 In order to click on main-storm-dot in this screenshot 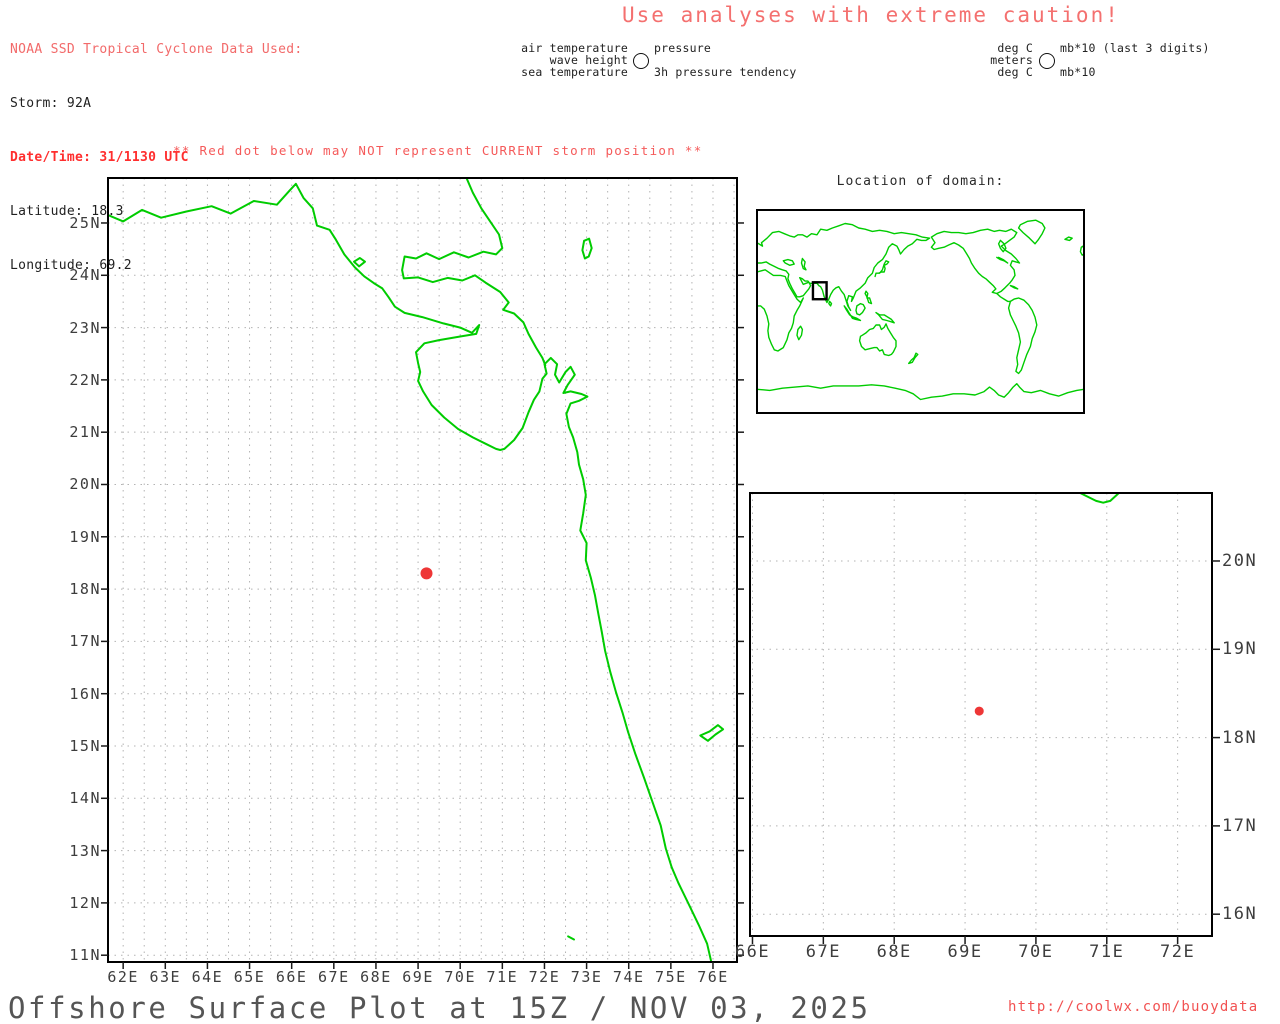, I will do `click(426, 573)`.